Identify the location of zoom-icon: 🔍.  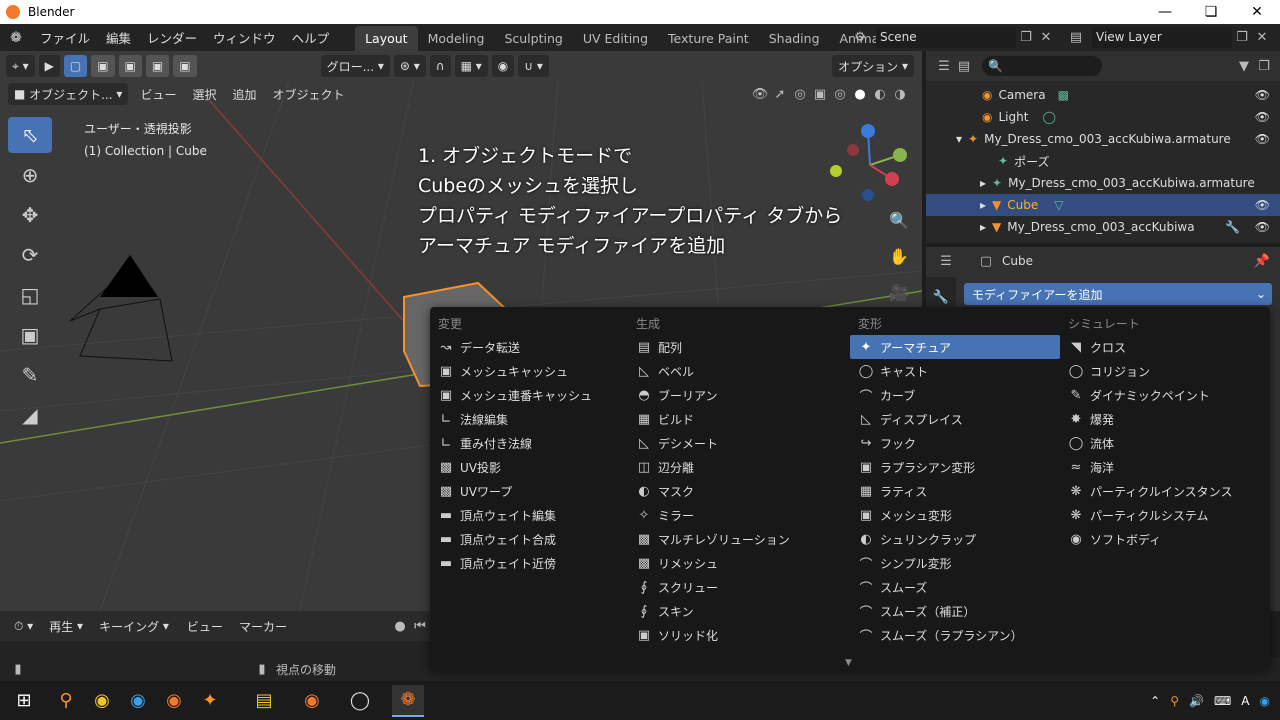
(899, 220).